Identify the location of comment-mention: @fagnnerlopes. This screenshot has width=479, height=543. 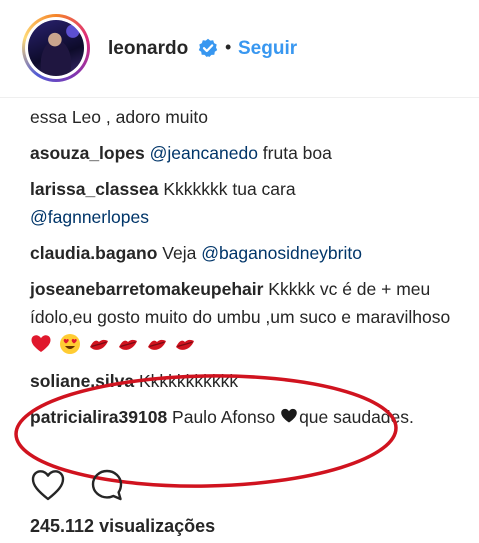
(89, 217).